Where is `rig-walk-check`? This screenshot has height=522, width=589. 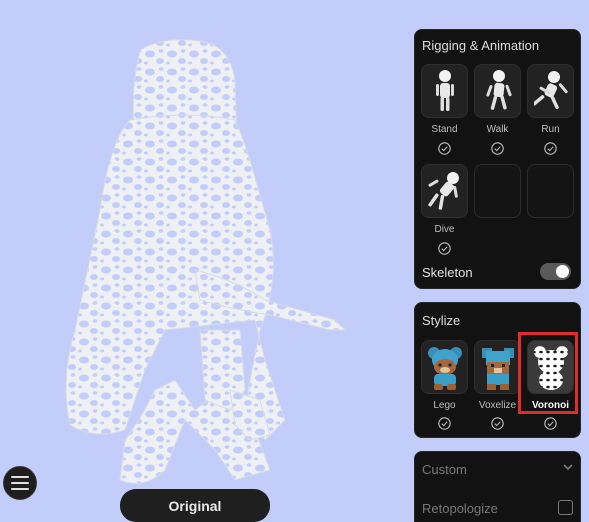
rig-walk-check is located at coordinates (497, 148).